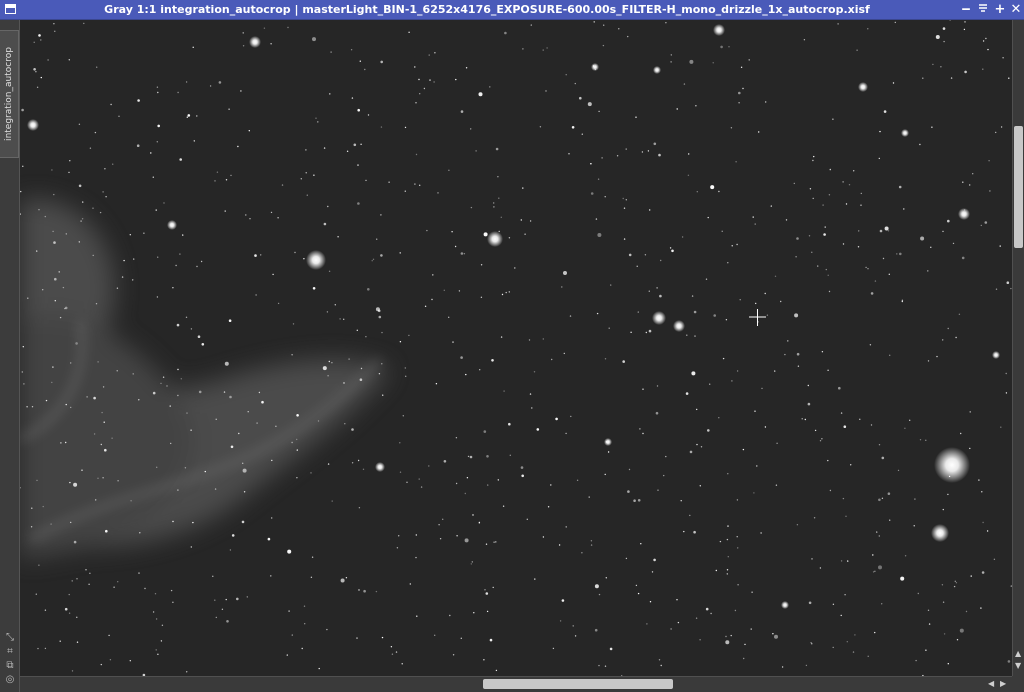  I want to click on view-tab-label: integration_autocrop, so click(9, 94).